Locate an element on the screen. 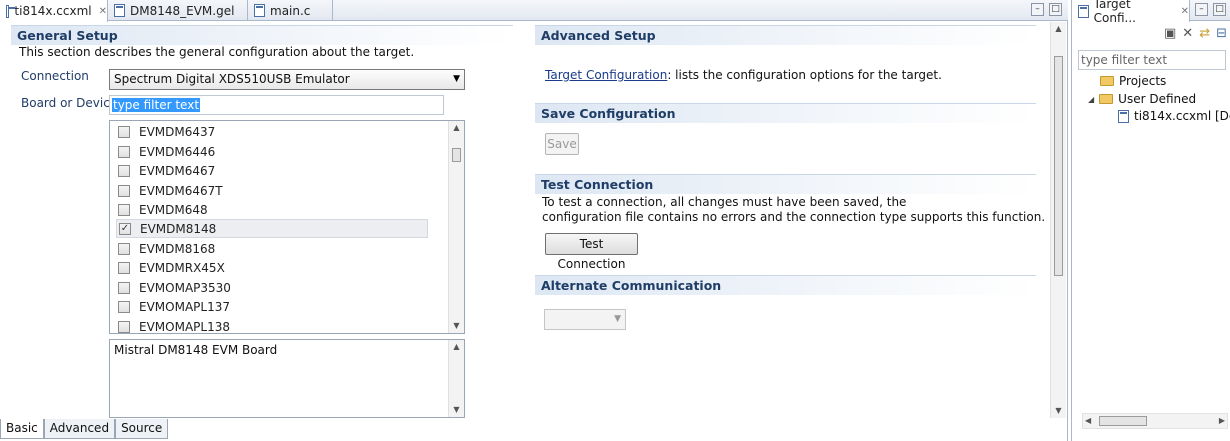 The image size is (1230, 441). collapse-all-icon: ⊟ is located at coordinates (1221, 33).